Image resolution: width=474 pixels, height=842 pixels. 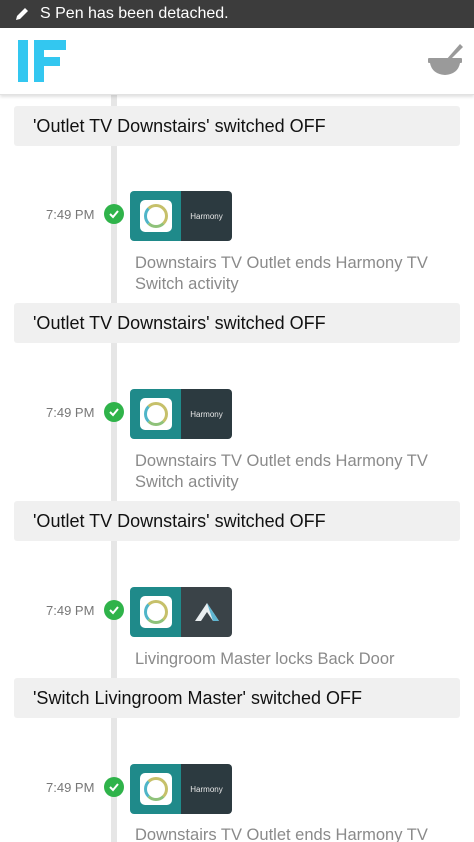 What do you see at coordinates (134, 13) in the screenshot?
I see `status-bar-text: S Pen has been detached.` at bounding box center [134, 13].